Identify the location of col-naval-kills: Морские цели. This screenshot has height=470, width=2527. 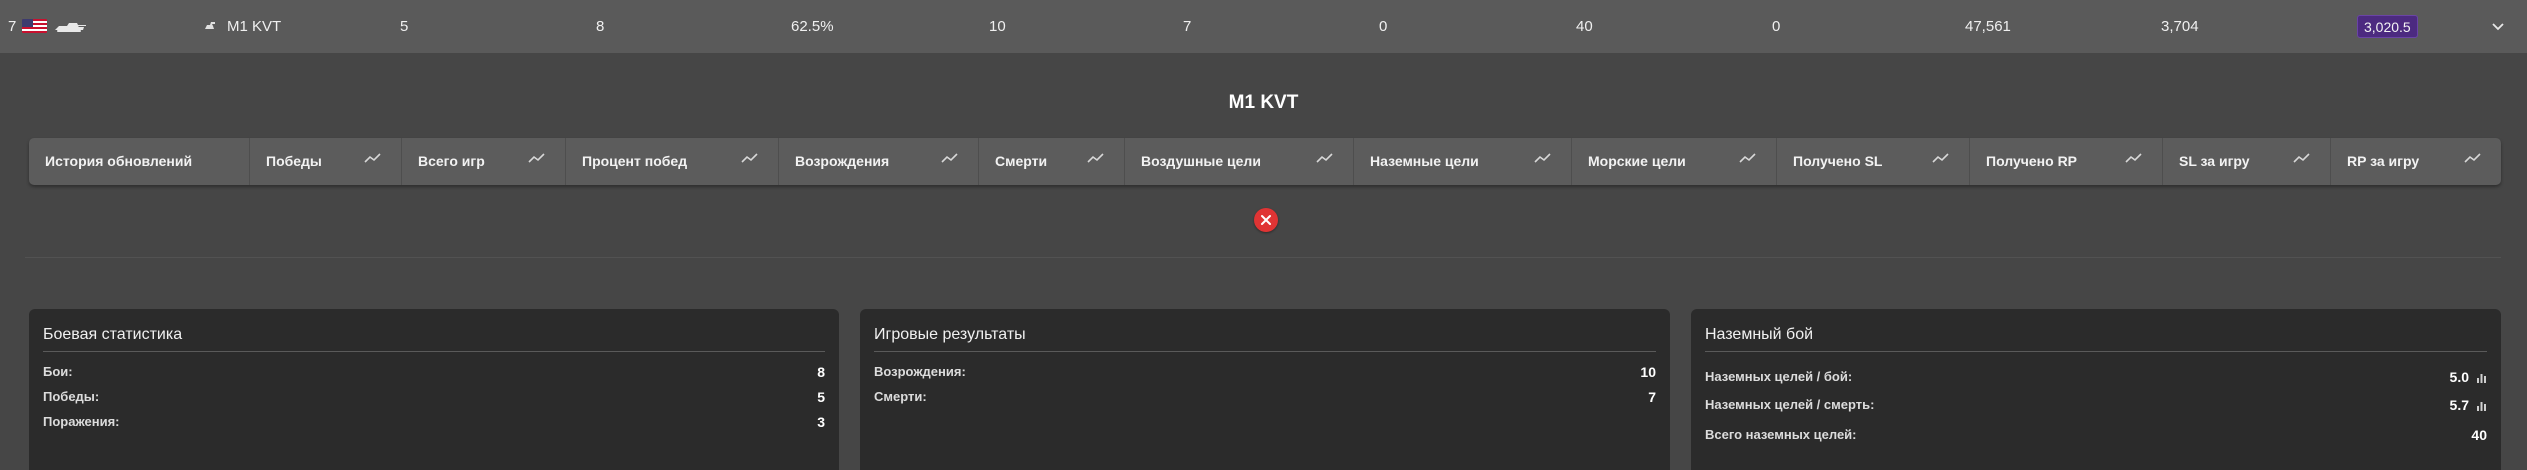
(1674, 161).